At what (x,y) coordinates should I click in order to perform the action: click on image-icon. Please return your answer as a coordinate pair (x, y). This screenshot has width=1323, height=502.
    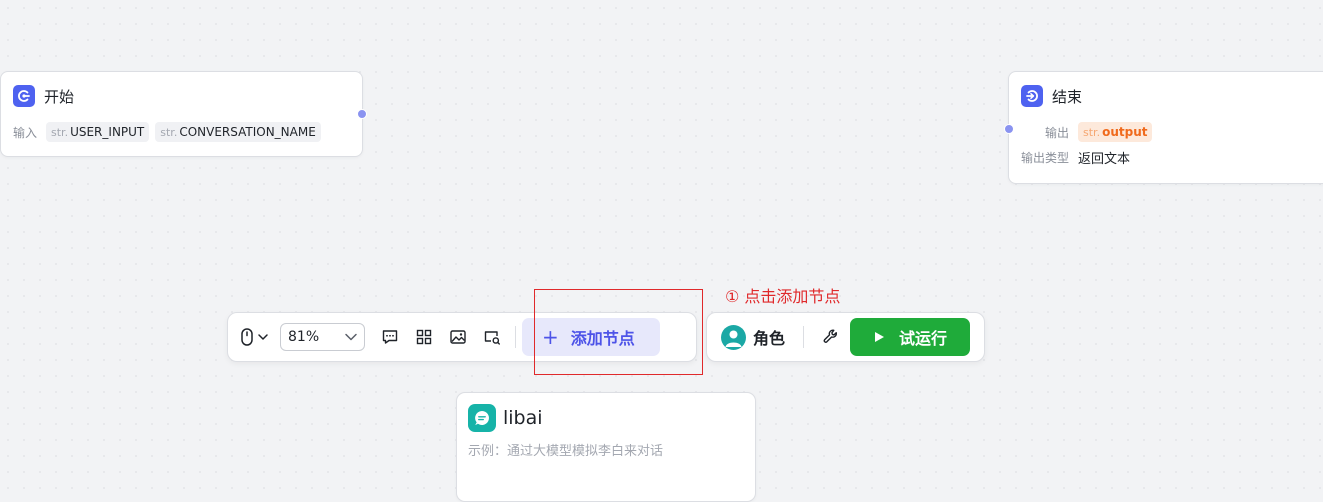
    Looking at the image, I should click on (458, 337).